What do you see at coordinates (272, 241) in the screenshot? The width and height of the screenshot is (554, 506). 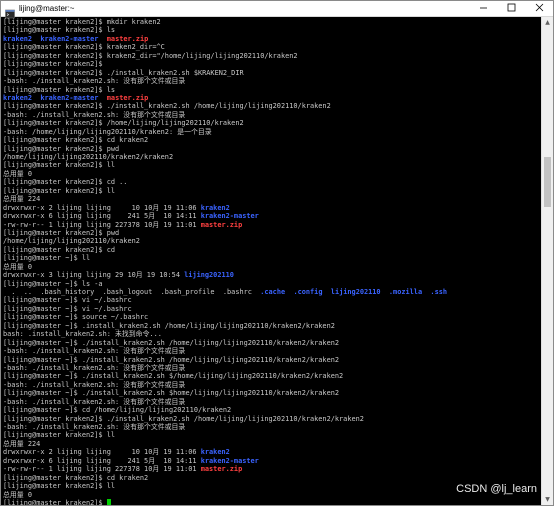 I see `terminal-line: /home/lijing/lijing202110/kraken2` at bounding box center [272, 241].